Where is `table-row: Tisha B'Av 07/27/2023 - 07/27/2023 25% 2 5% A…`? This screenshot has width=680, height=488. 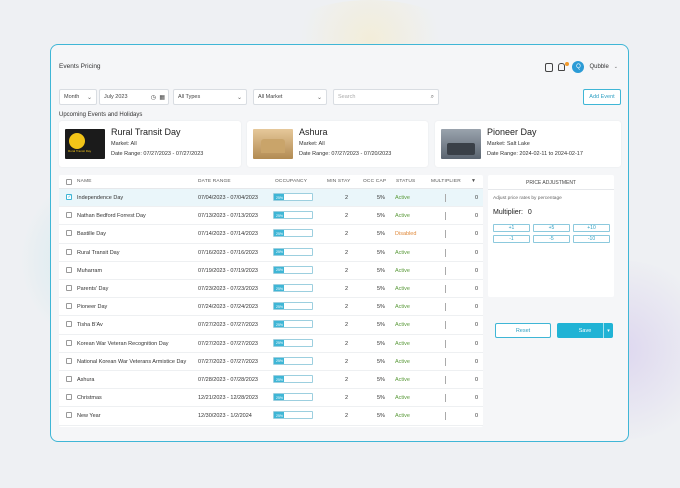 table-row: Tisha B'Av 07/27/2023 - 07/27/2023 25% 2 5% A… is located at coordinates (271, 325).